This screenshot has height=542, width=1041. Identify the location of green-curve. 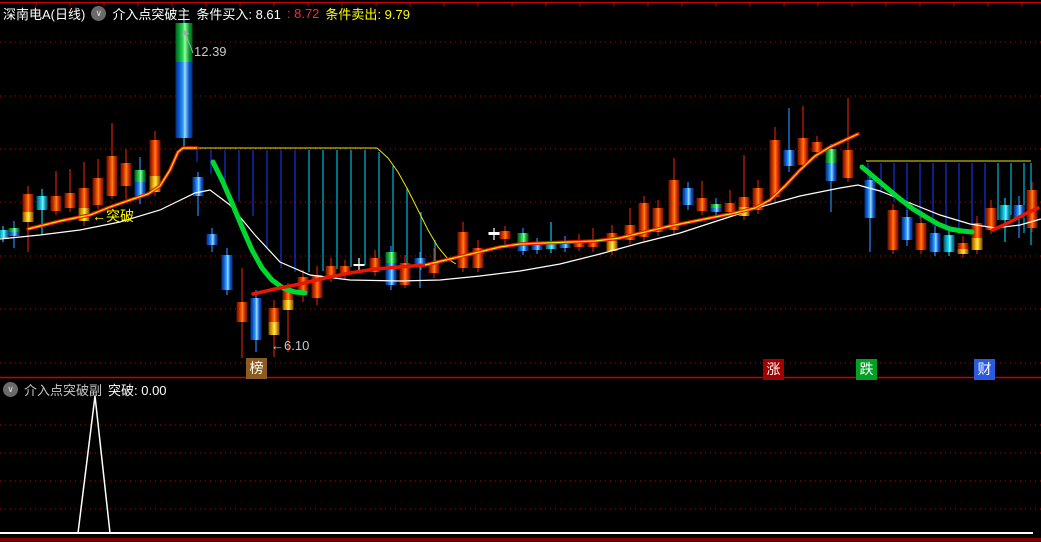
(917, 199).